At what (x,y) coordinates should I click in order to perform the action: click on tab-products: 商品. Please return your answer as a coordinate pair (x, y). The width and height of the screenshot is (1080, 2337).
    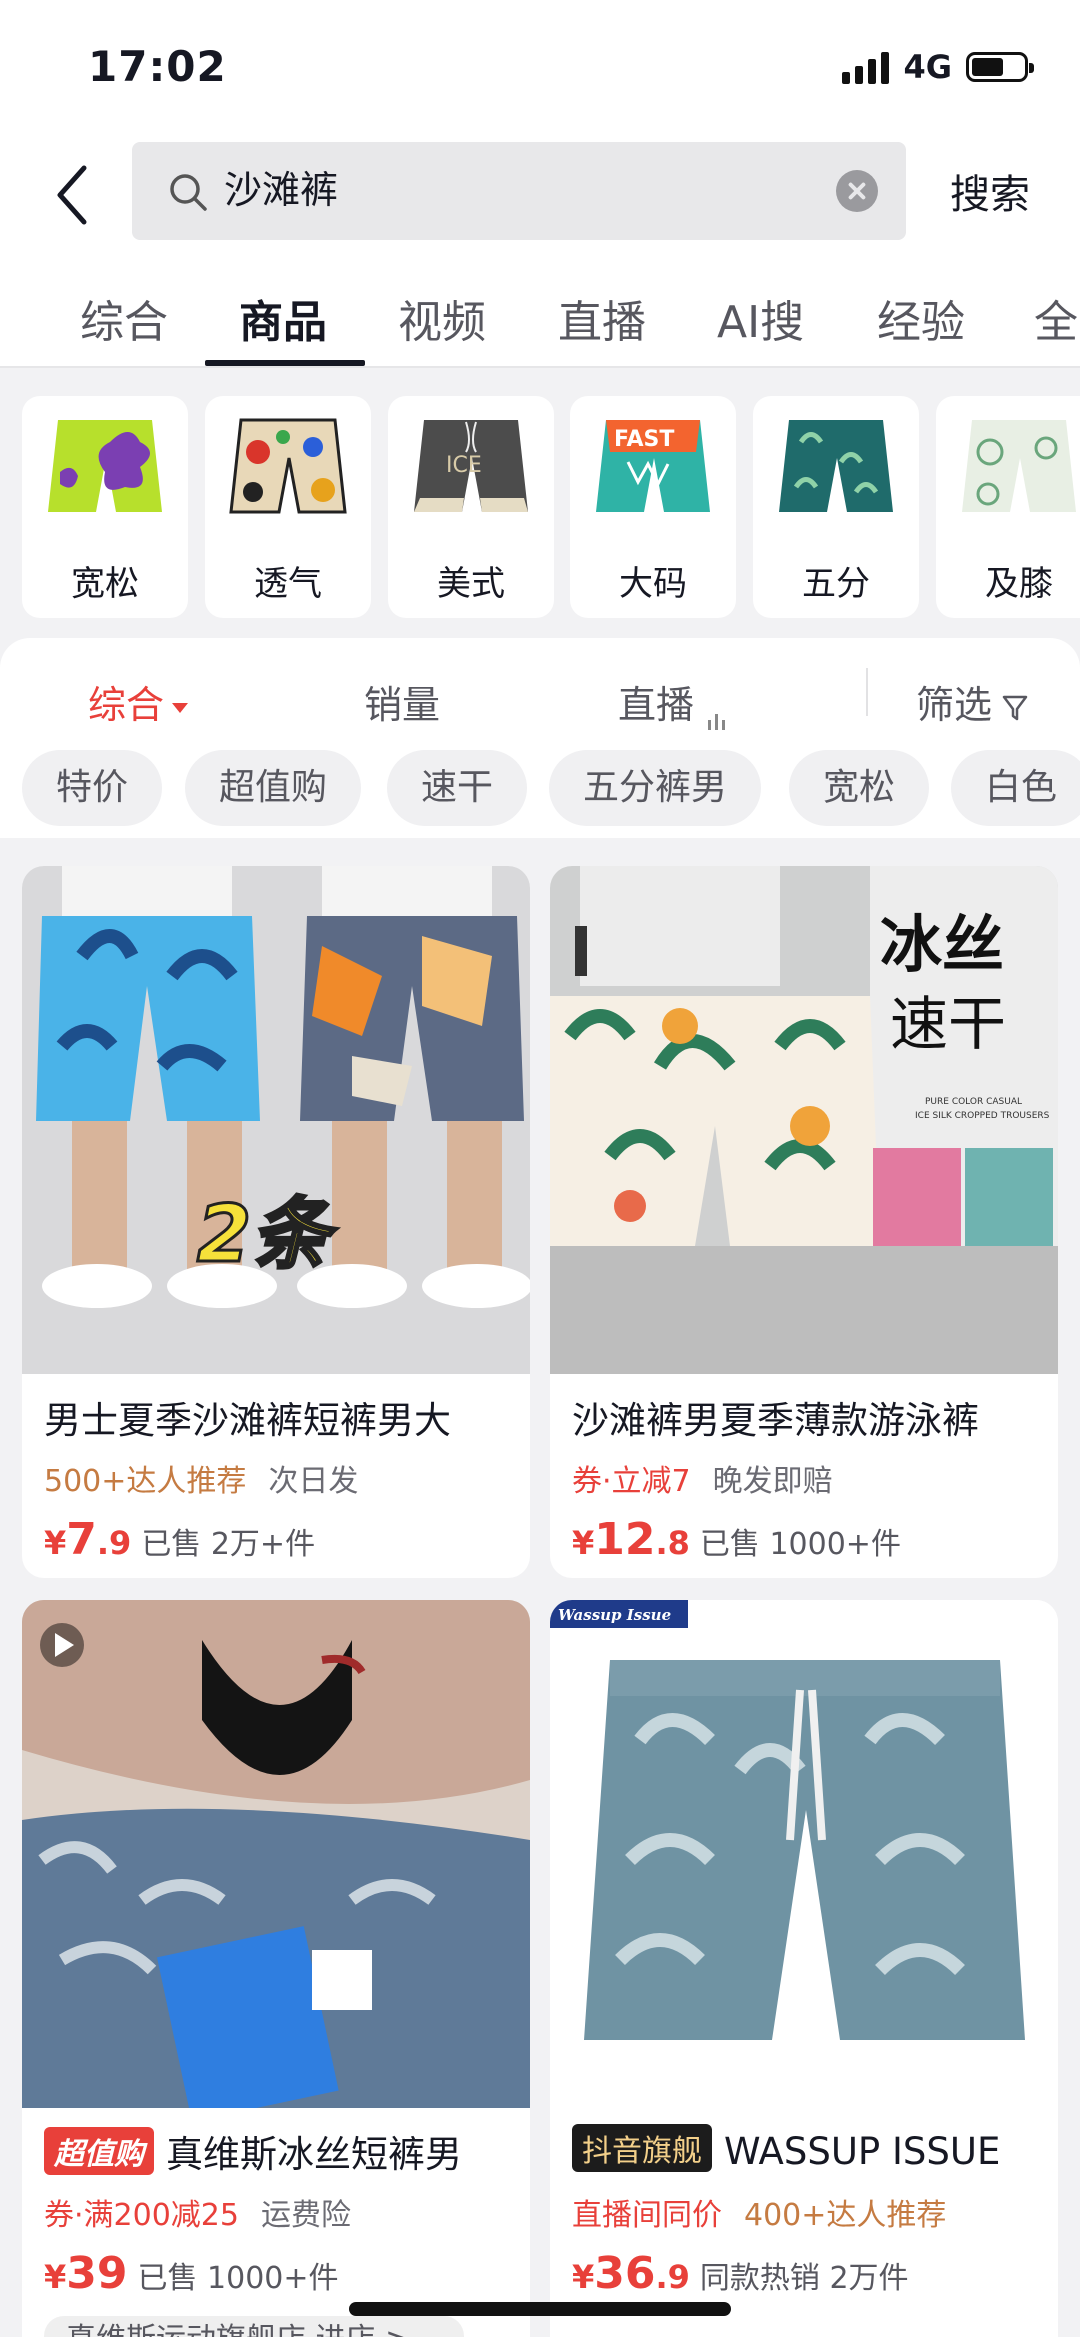
    Looking at the image, I should click on (283, 318).